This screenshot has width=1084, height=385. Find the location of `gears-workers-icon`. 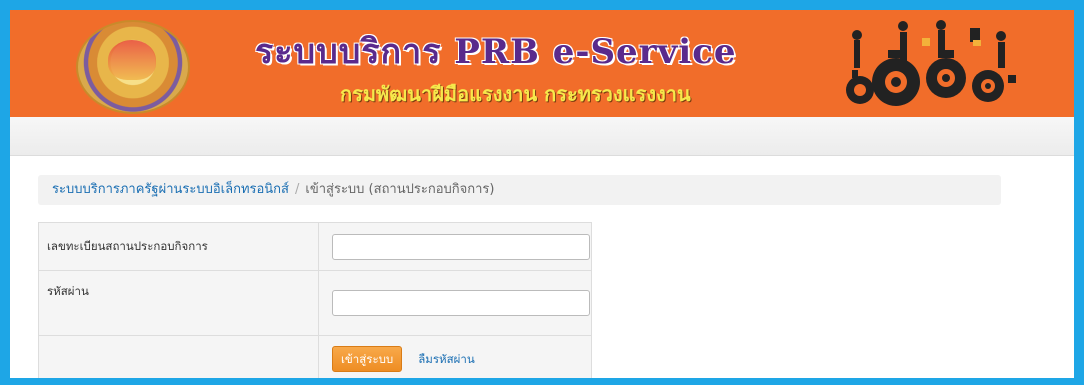

gears-workers-icon is located at coordinates (931, 63).